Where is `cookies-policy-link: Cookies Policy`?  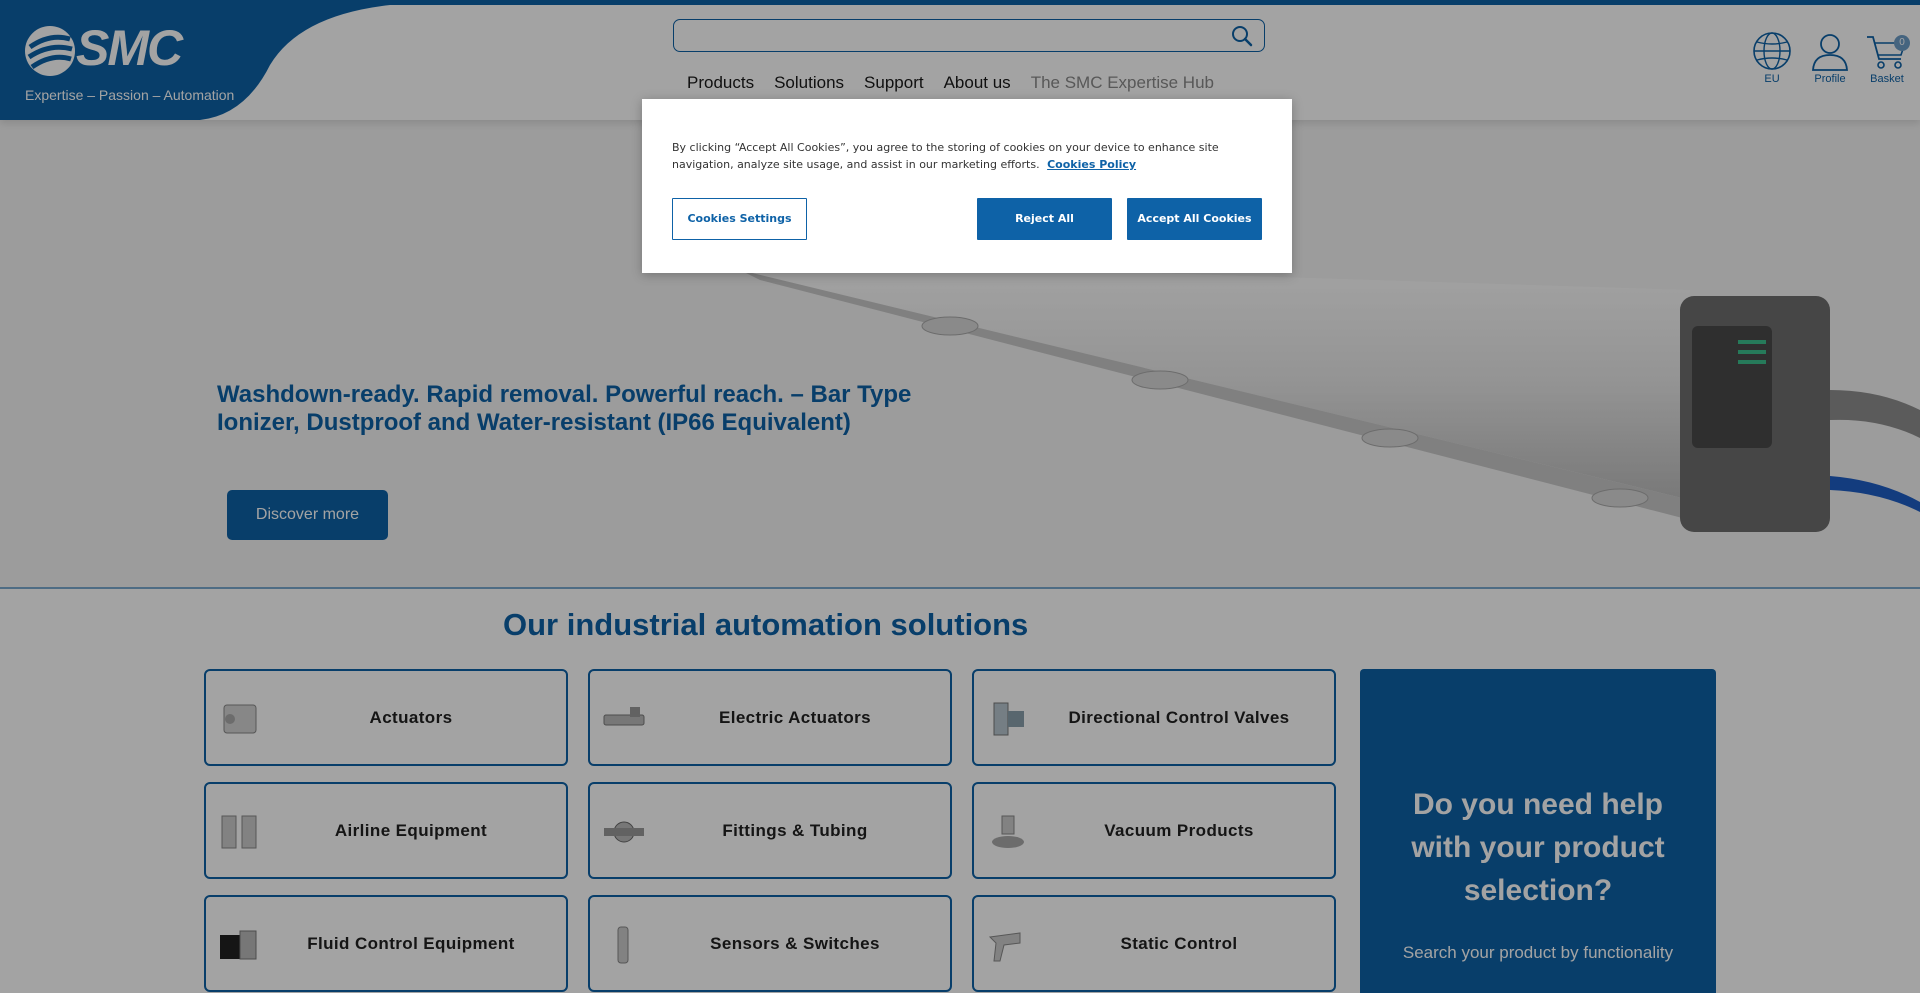
cookies-policy-link: Cookies Policy is located at coordinates (1091, 164).